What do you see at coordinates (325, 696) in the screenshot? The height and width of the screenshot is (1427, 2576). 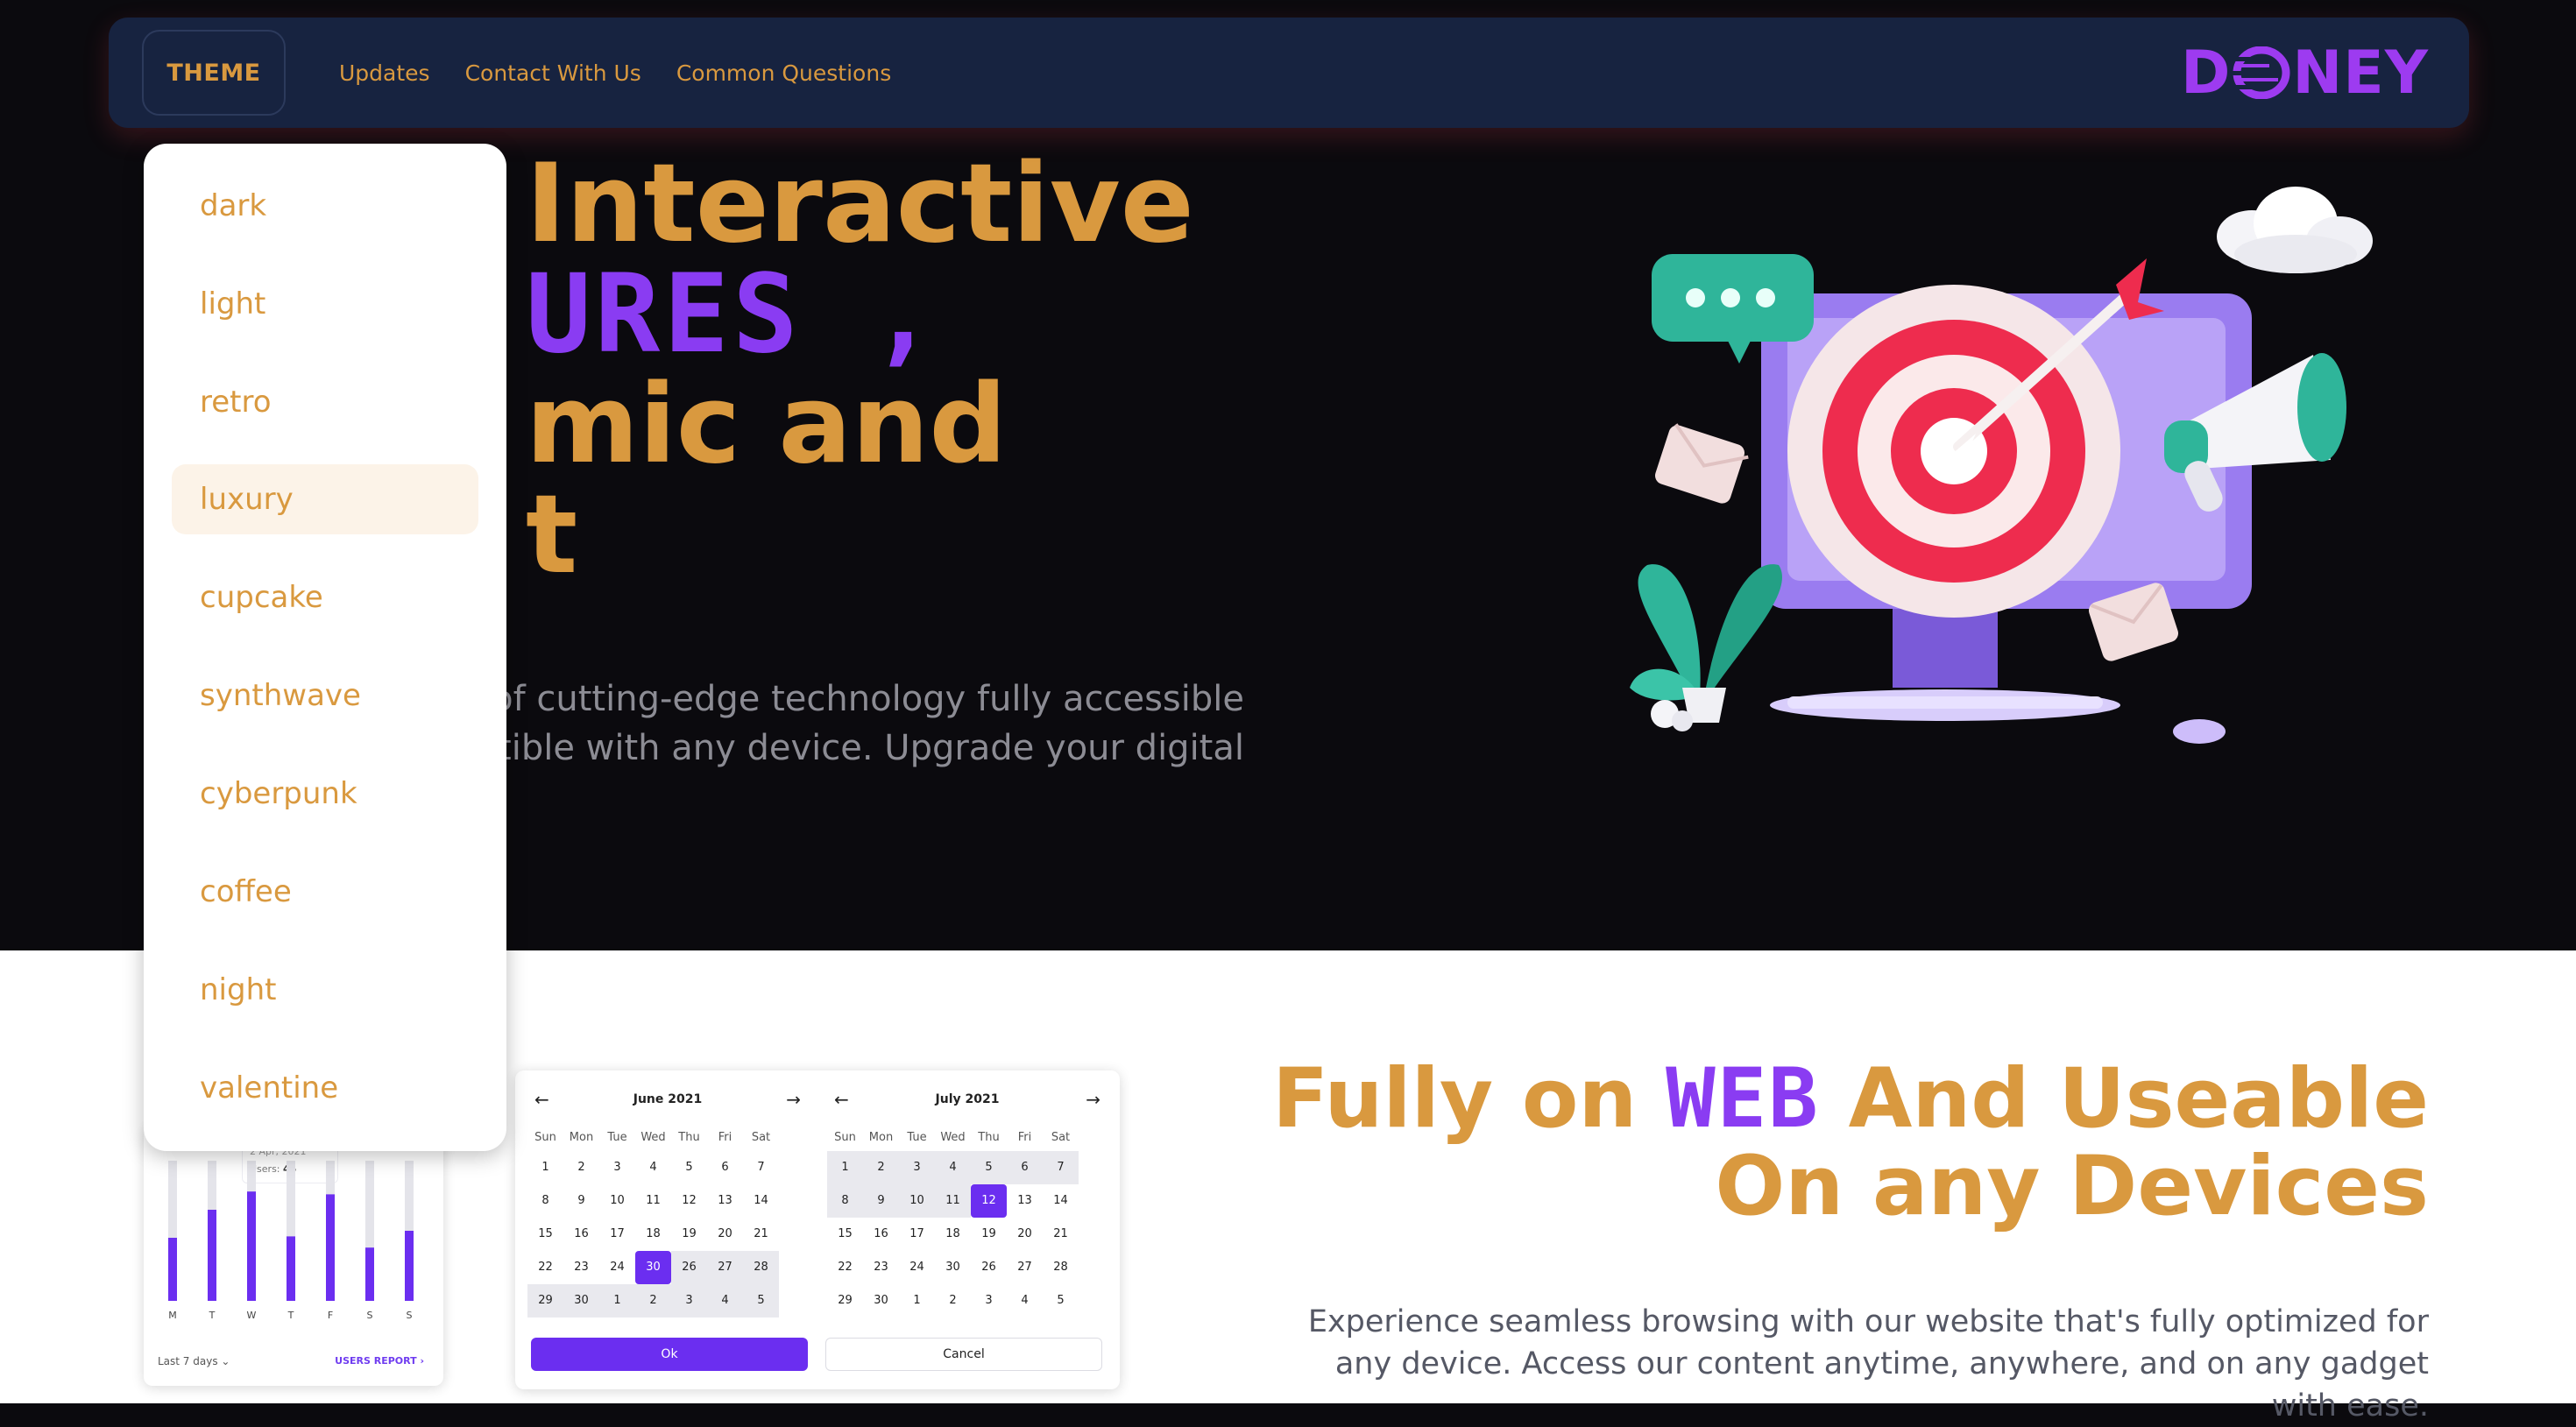 I see `theme-option-synthwave: synthwave` at bounding box center [325, 696].